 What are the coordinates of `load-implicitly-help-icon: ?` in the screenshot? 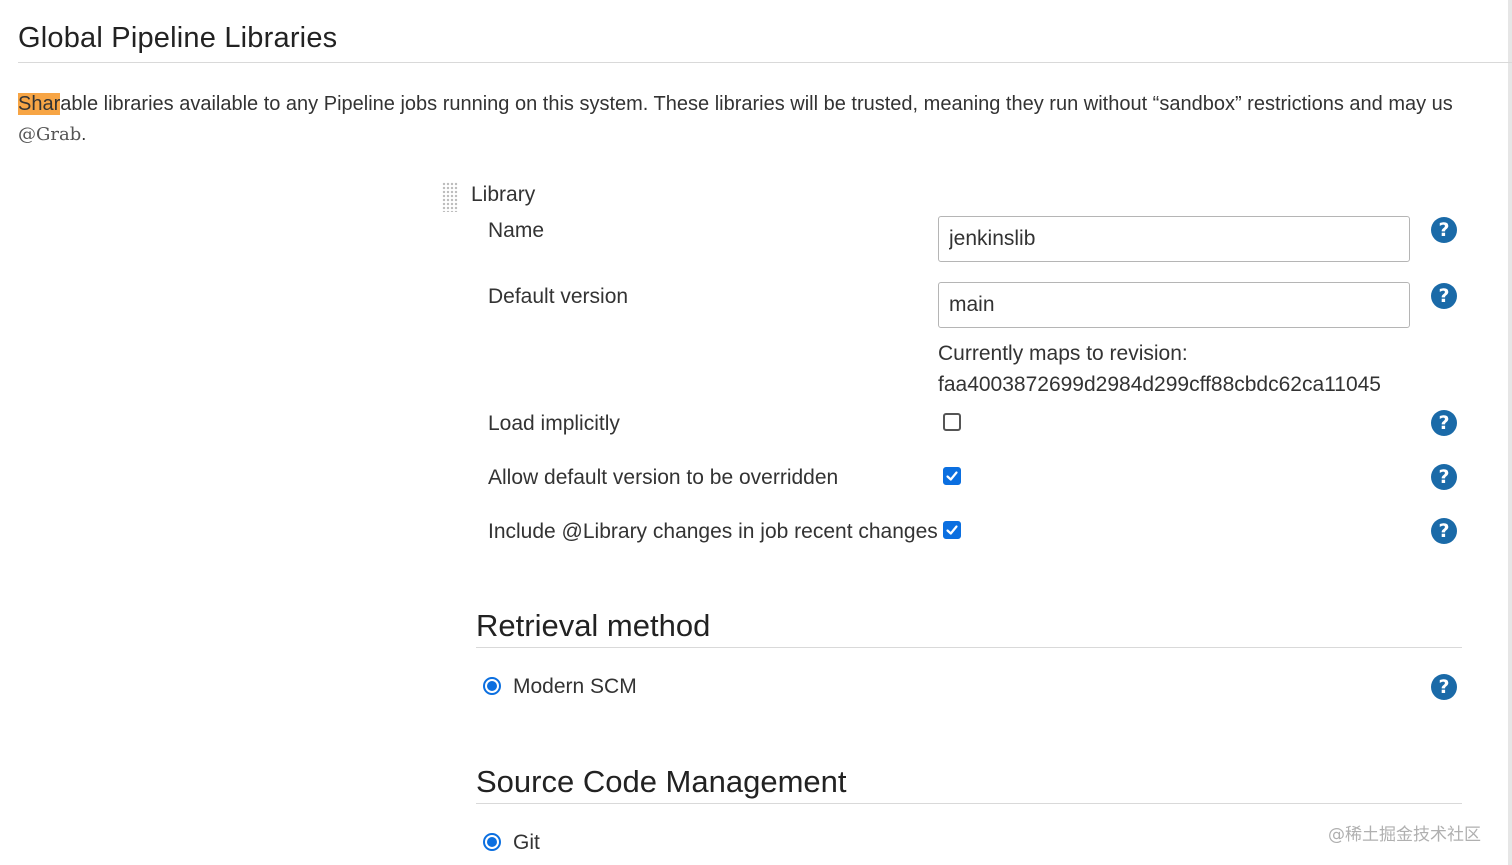 It's located at (1444, 423).